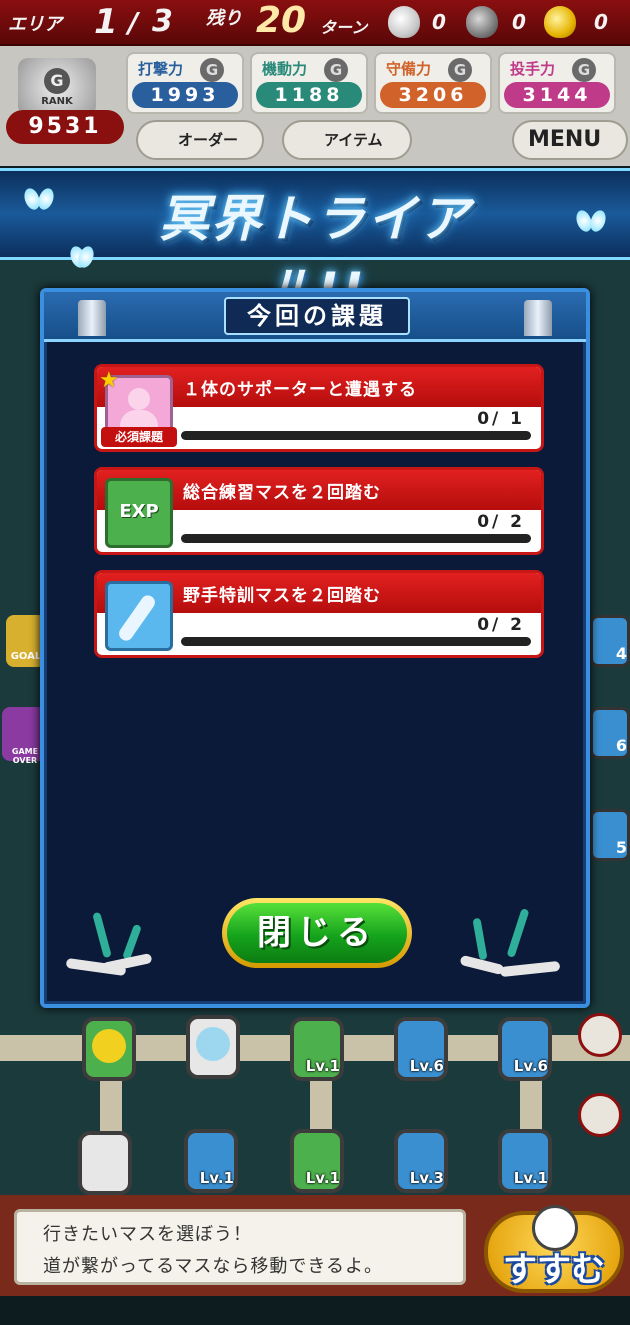 The height and width of the screenshot is (1325, 630). What do you see at coordinates (610, 733) in the screenshot?
I see `side-tile: 6` at bounding box center [610, 733].